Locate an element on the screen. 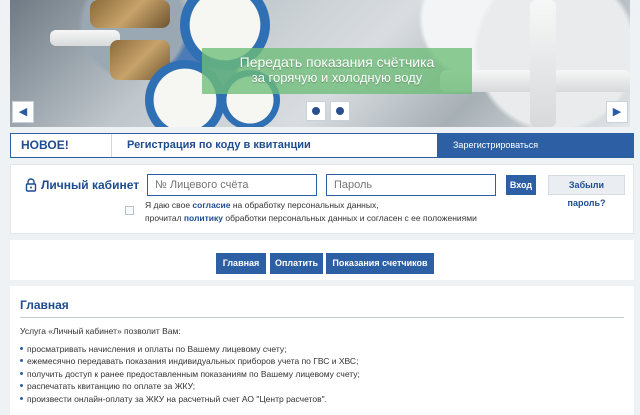  login-button: Вход is located at coordinates (521, 185).